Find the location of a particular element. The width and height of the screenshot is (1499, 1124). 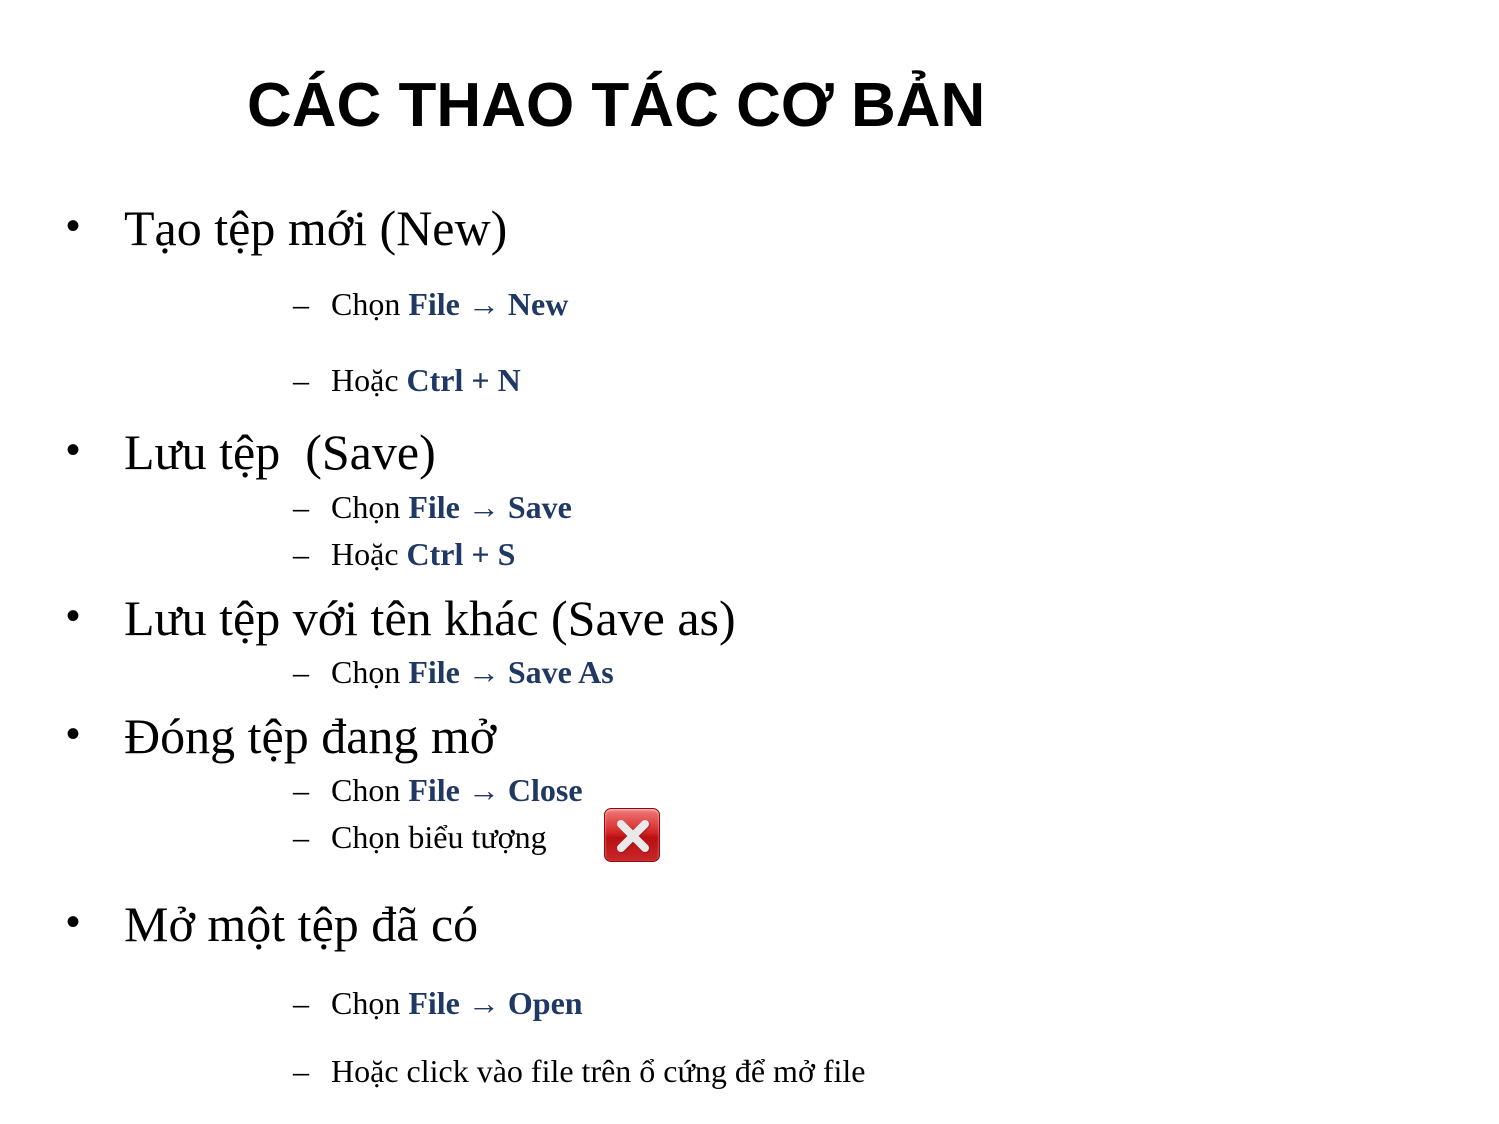

menu-close: Close is located at coordinates (545, 790).